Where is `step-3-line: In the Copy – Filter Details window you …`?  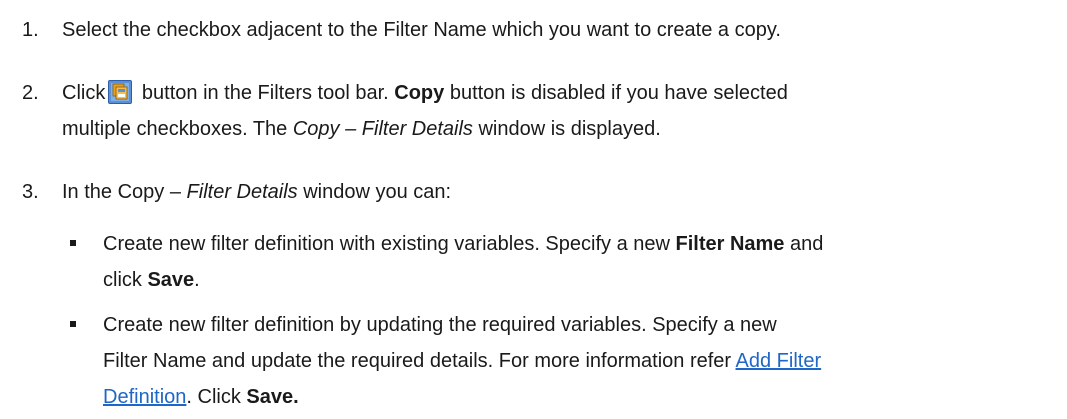 step-3-line: In the Copy – Filter Details window you … is located at coordinates (559, 192).